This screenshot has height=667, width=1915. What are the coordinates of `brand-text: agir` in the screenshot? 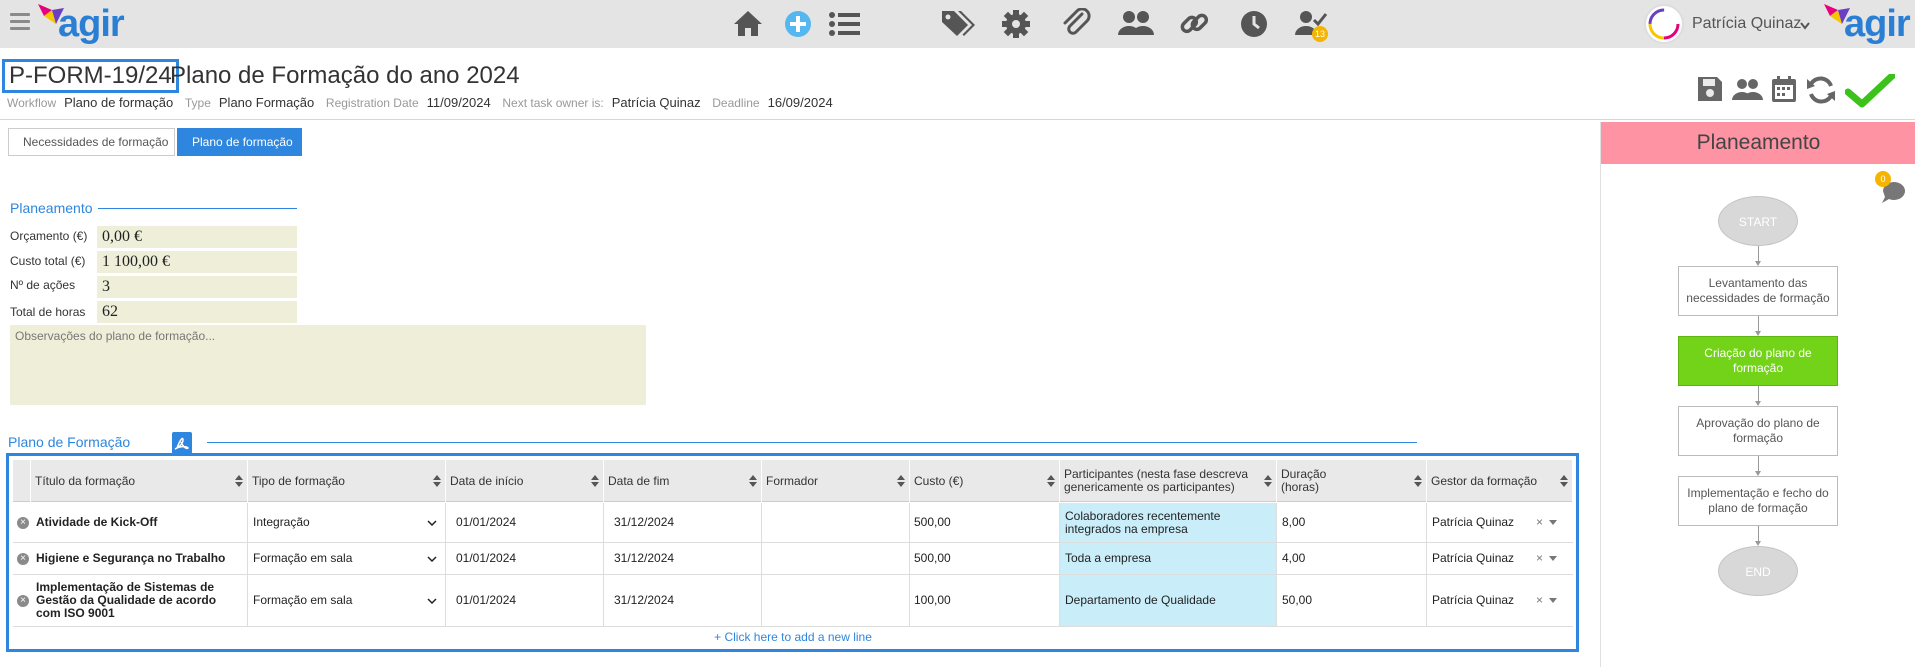 It's located at (91, 24).